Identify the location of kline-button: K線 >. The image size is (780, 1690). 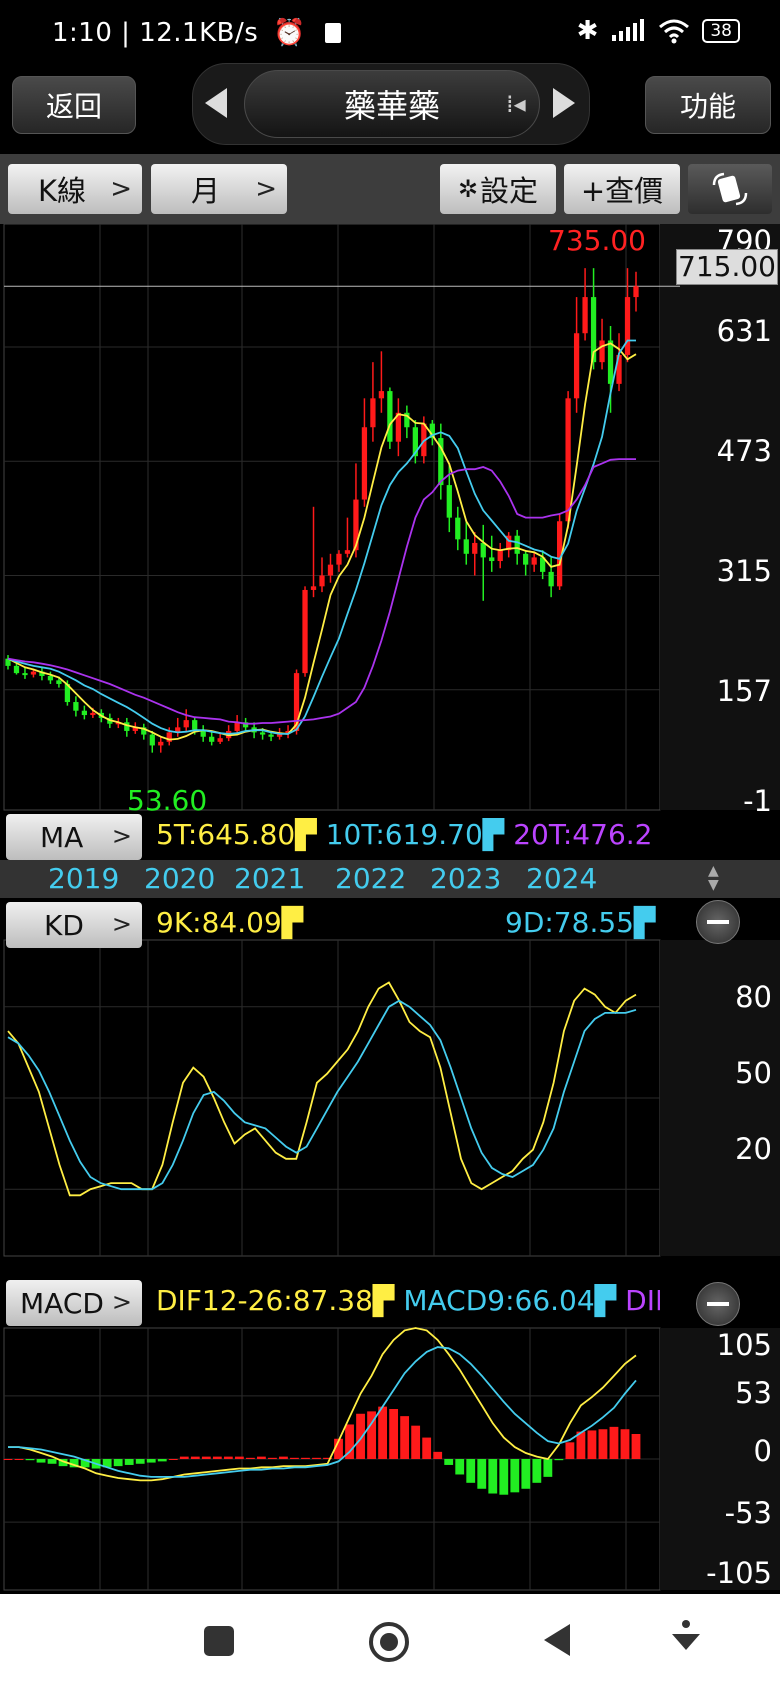
(75, 189).